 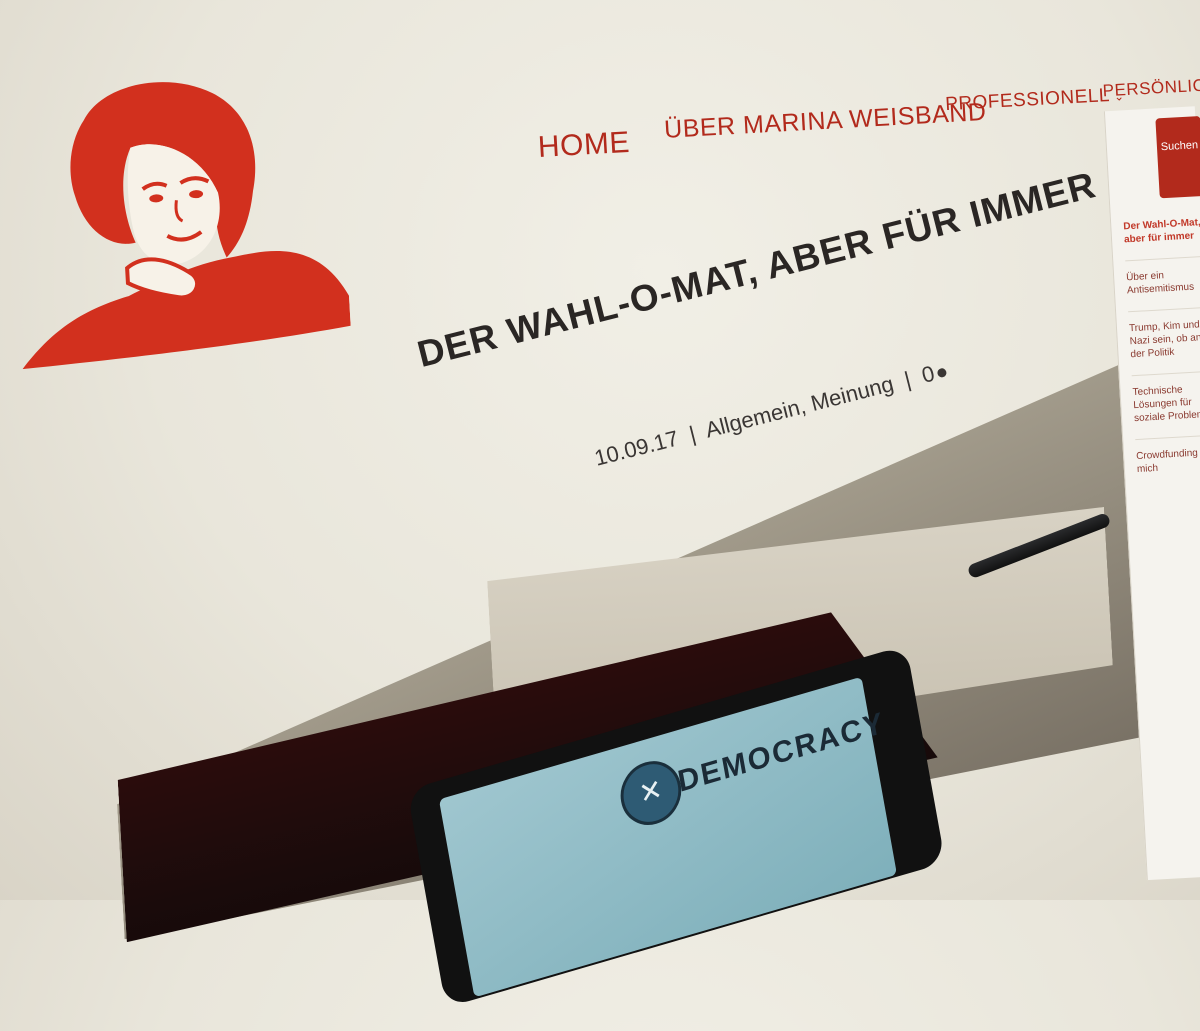 What do you see at coordinates (928, 374) in the screenshot?
I see `comment-count: 0` at bounding box center [928, 374].